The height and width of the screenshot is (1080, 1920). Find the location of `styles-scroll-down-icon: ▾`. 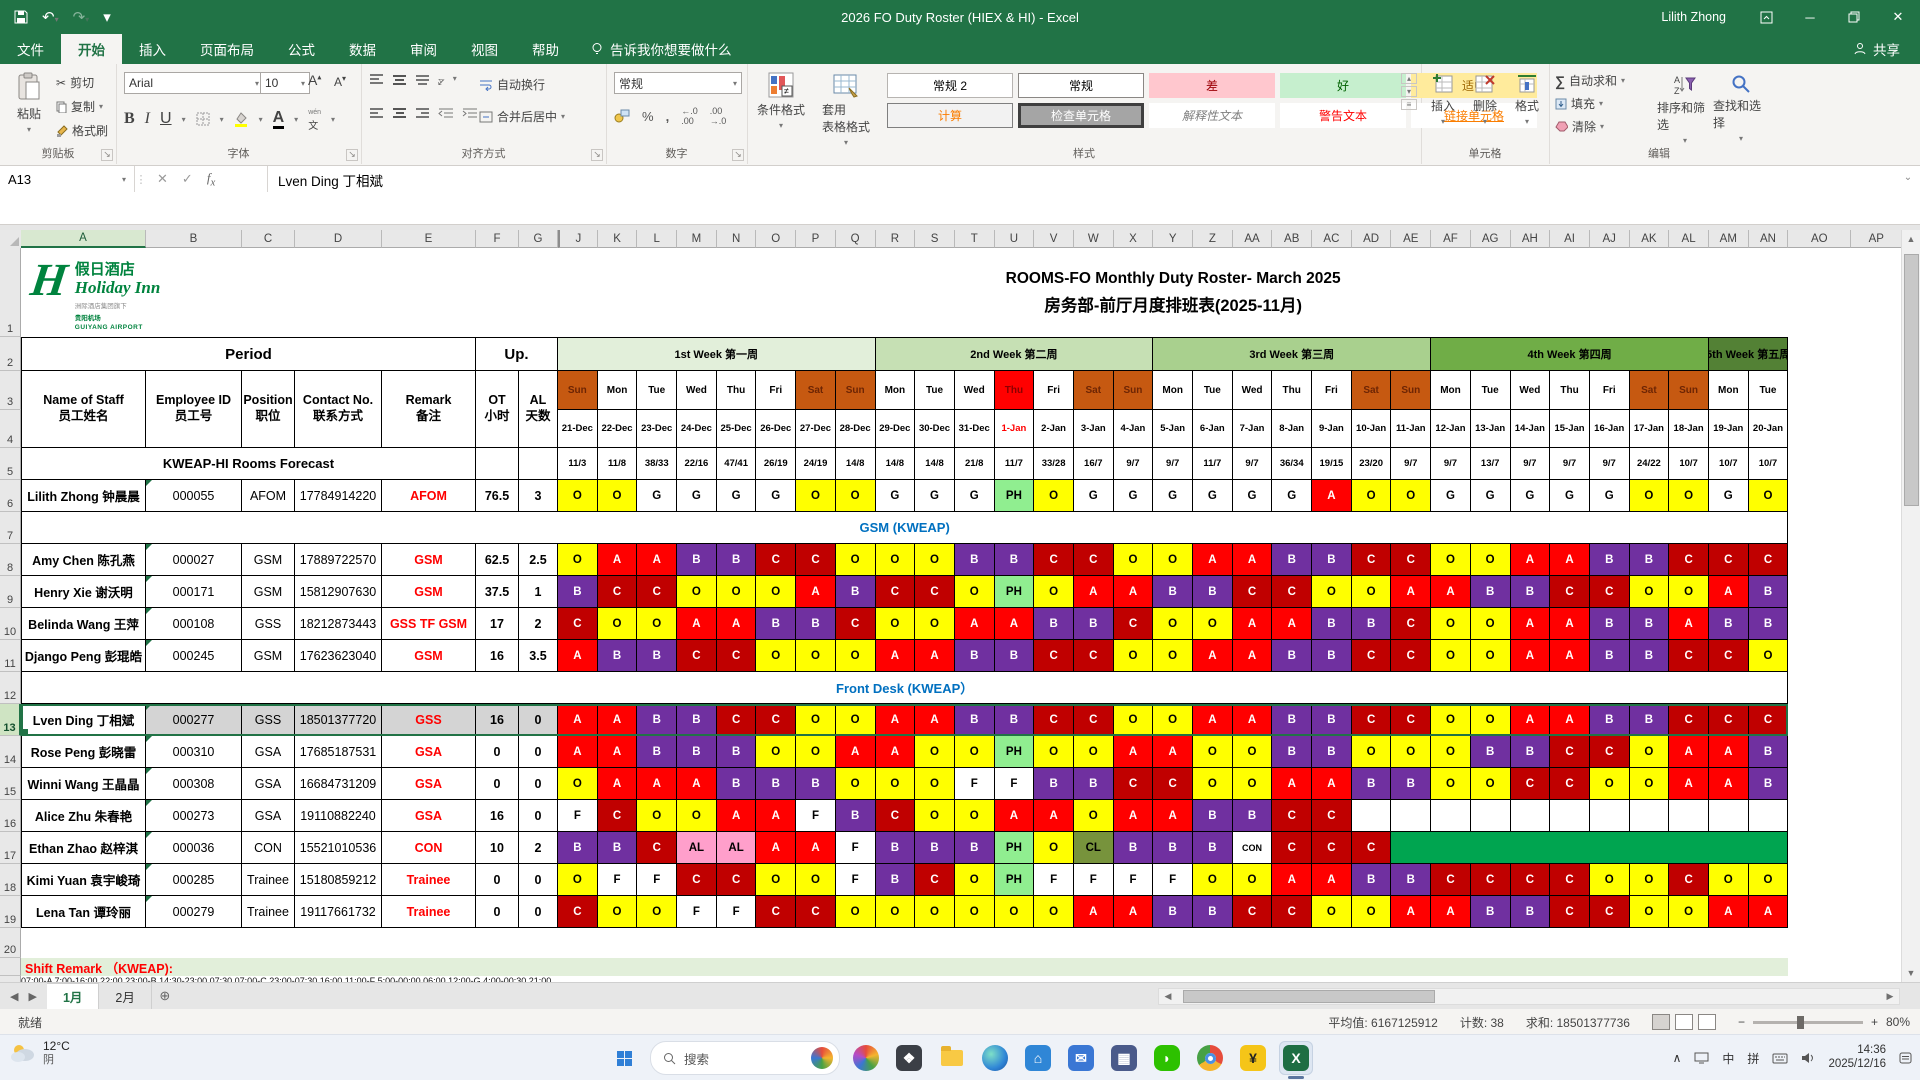

styles-scroll-down-icon: ▾ is located at coordinates (1409, 91).